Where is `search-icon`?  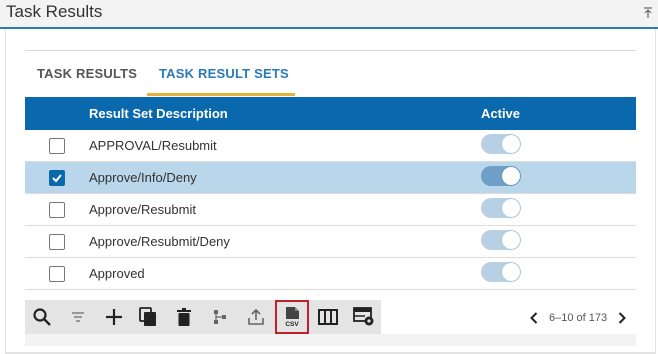 search-icon is located at coordinates (42, 317).